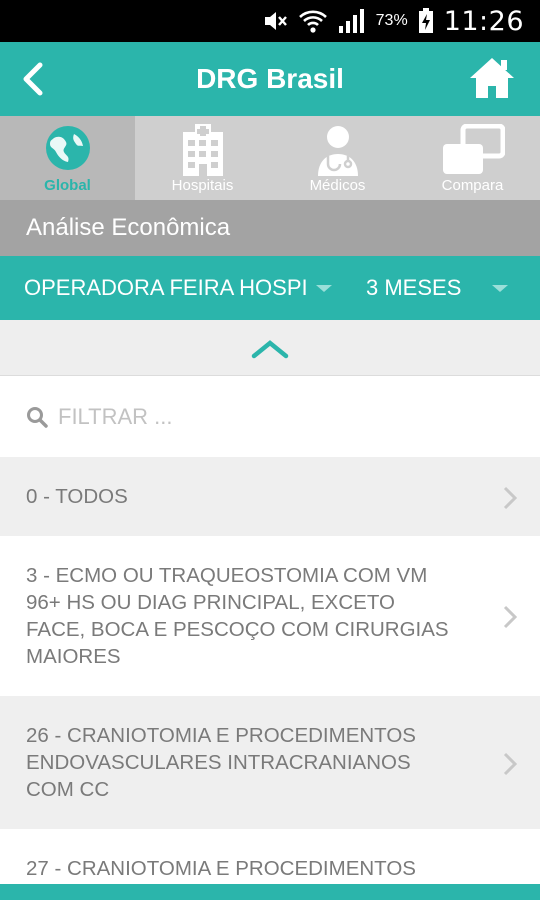 The width and height of the screenshot is (540, 900). What do you see at coordinates (77, 496) in the screenshot?
I see `list-item-label: 0 - TODOS` at bounding box center [77, 496].